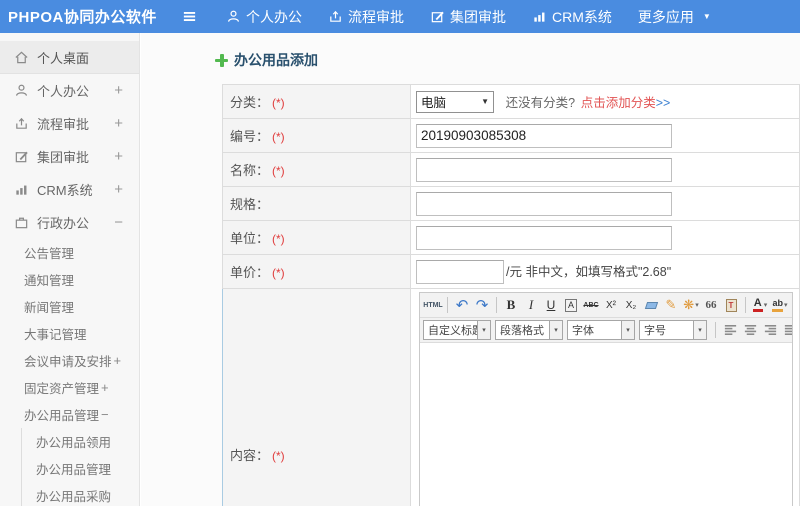 This screenshot has width=800, height=506. What do you see at coordinates (631, 305) in the screenshot?
I see `subscript-button: X₂` at bounding box center [631, 305].